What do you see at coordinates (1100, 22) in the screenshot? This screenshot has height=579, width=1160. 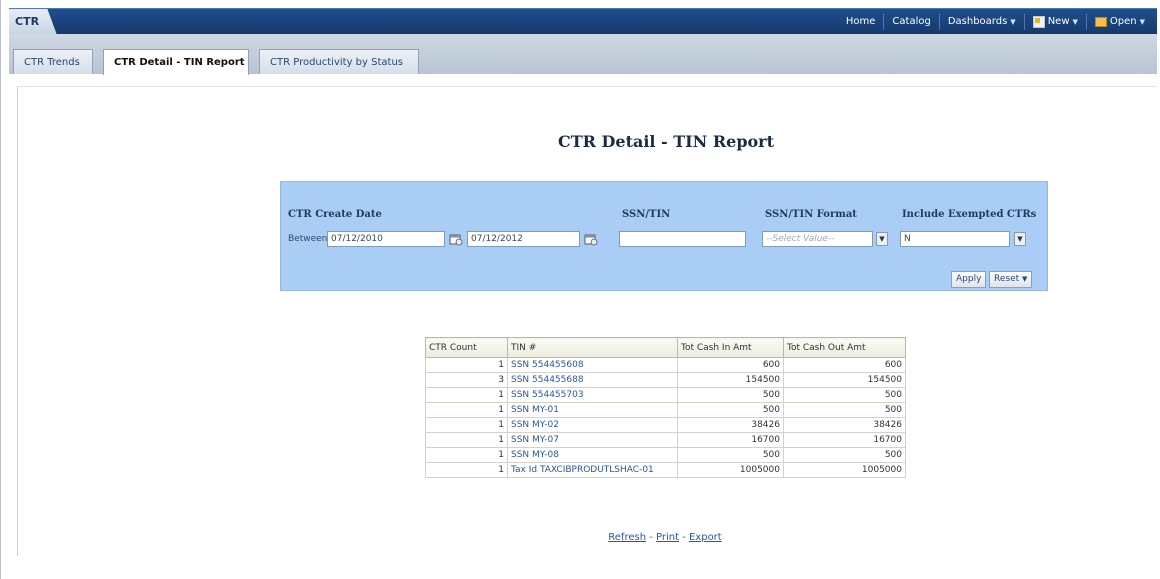 I see `folder-icon` at bounding box center [1100, 22].